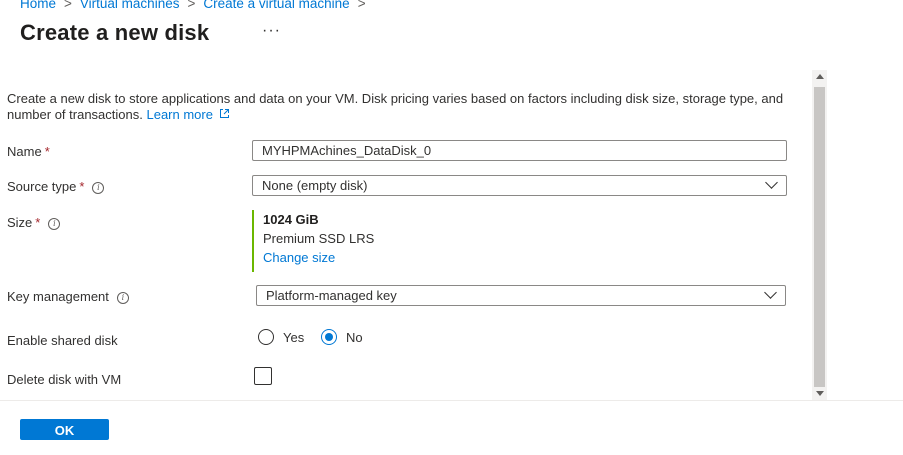 The image size is (903, 455). What do you see at coordinates (20, 222) in the screenshot?
I see `size-label-text: Size` at bounding box center [20, 222].